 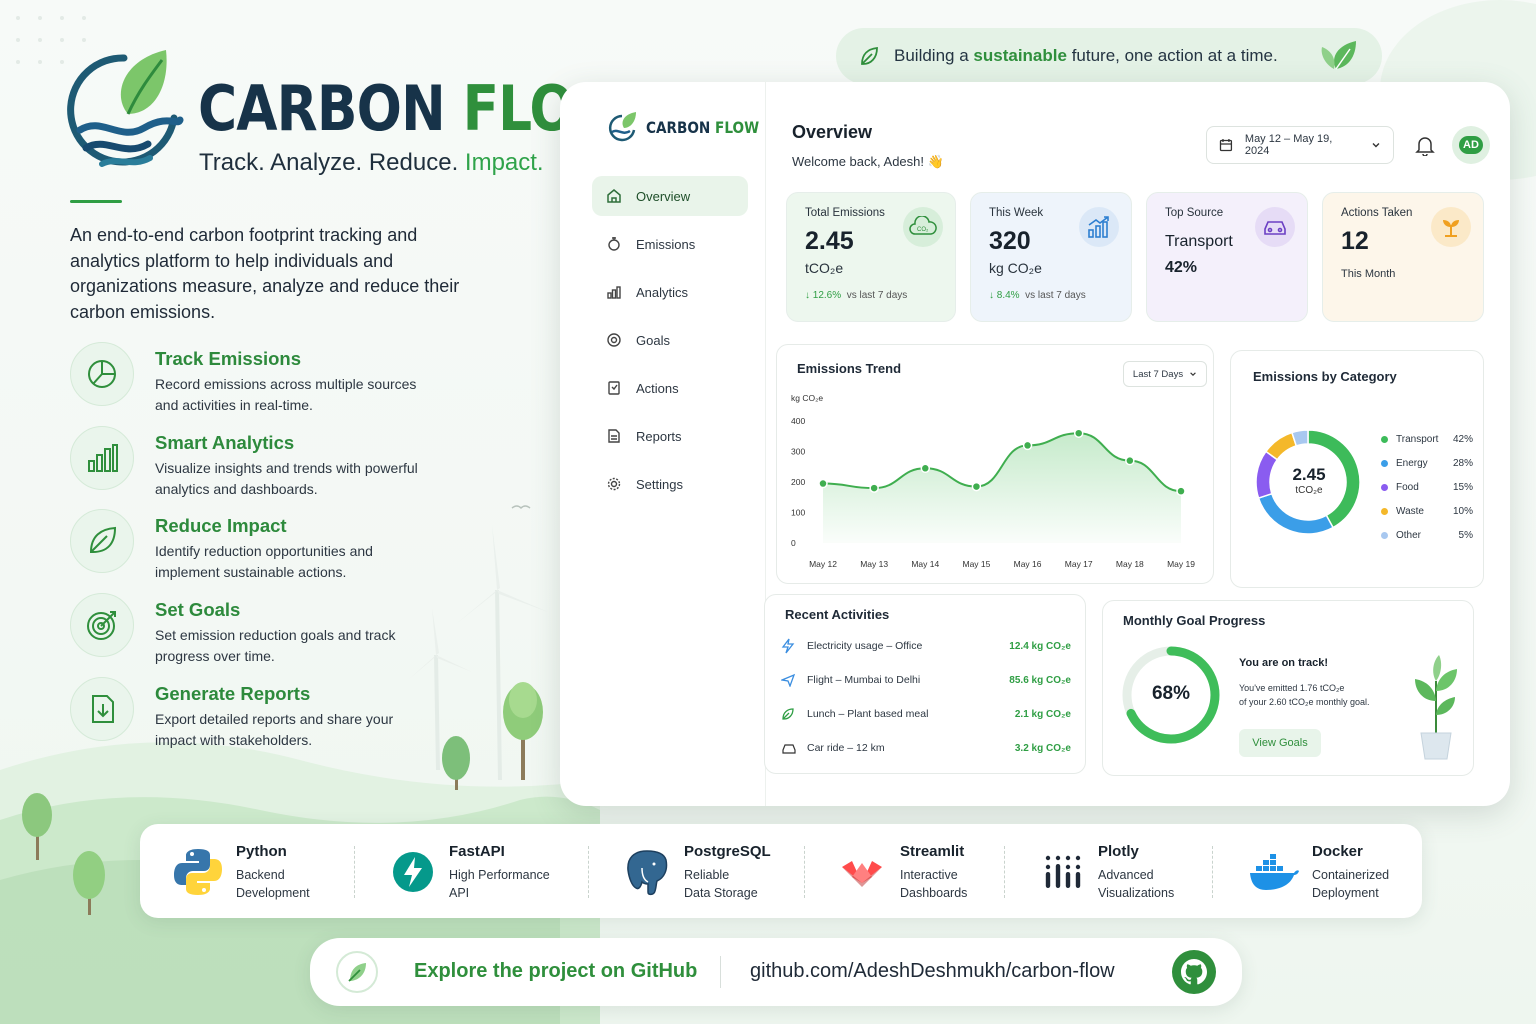 I want to click on sidebar-item-goals: Goals, so click(x=670, y=340).